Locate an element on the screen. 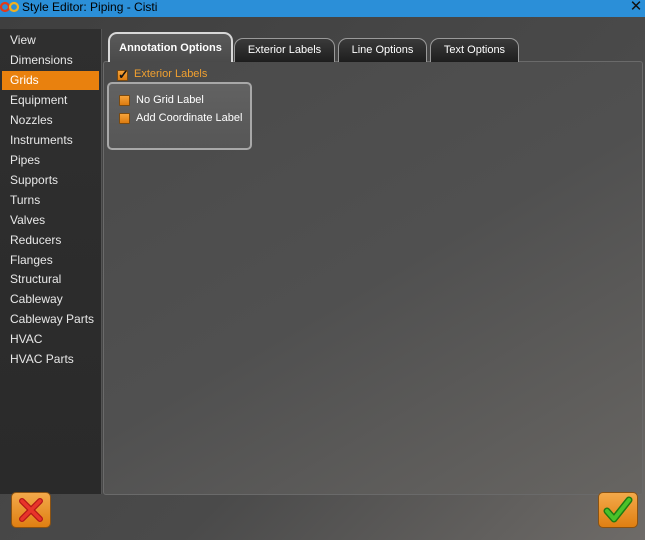  checkmark-icon: ✓ is located at coordinates (123, 74).